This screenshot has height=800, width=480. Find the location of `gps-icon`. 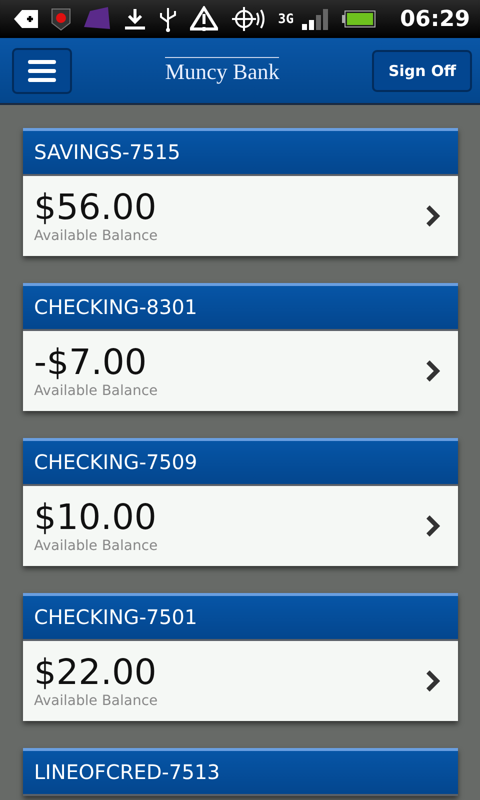

gps-icon is located at coordinates (248, 19).